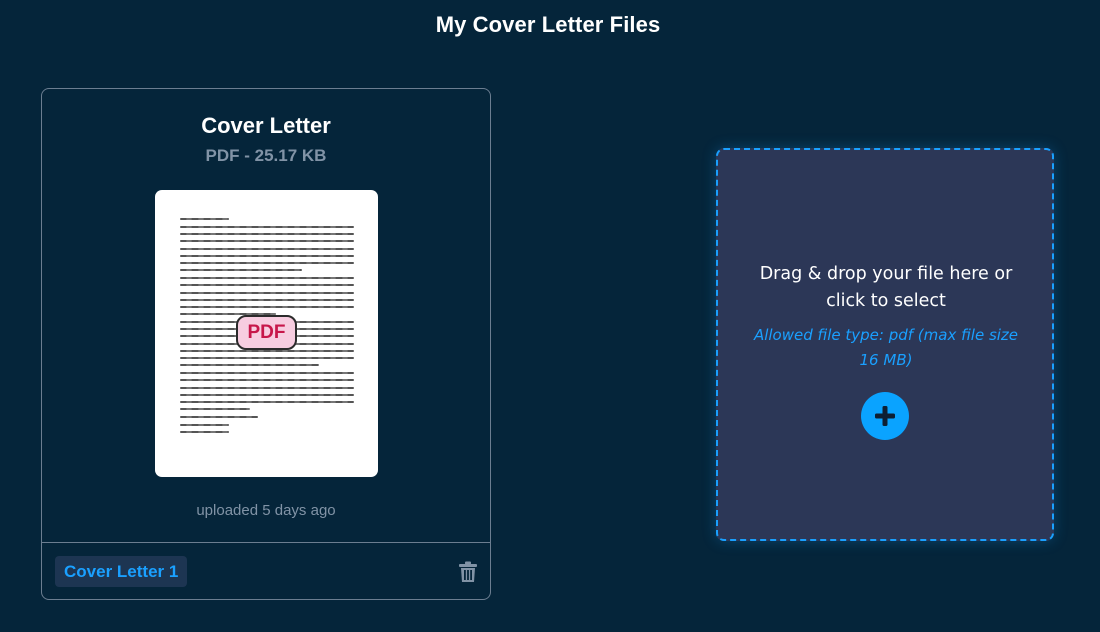  I want to click on pdf-icon: PDF, so click(266, 332).